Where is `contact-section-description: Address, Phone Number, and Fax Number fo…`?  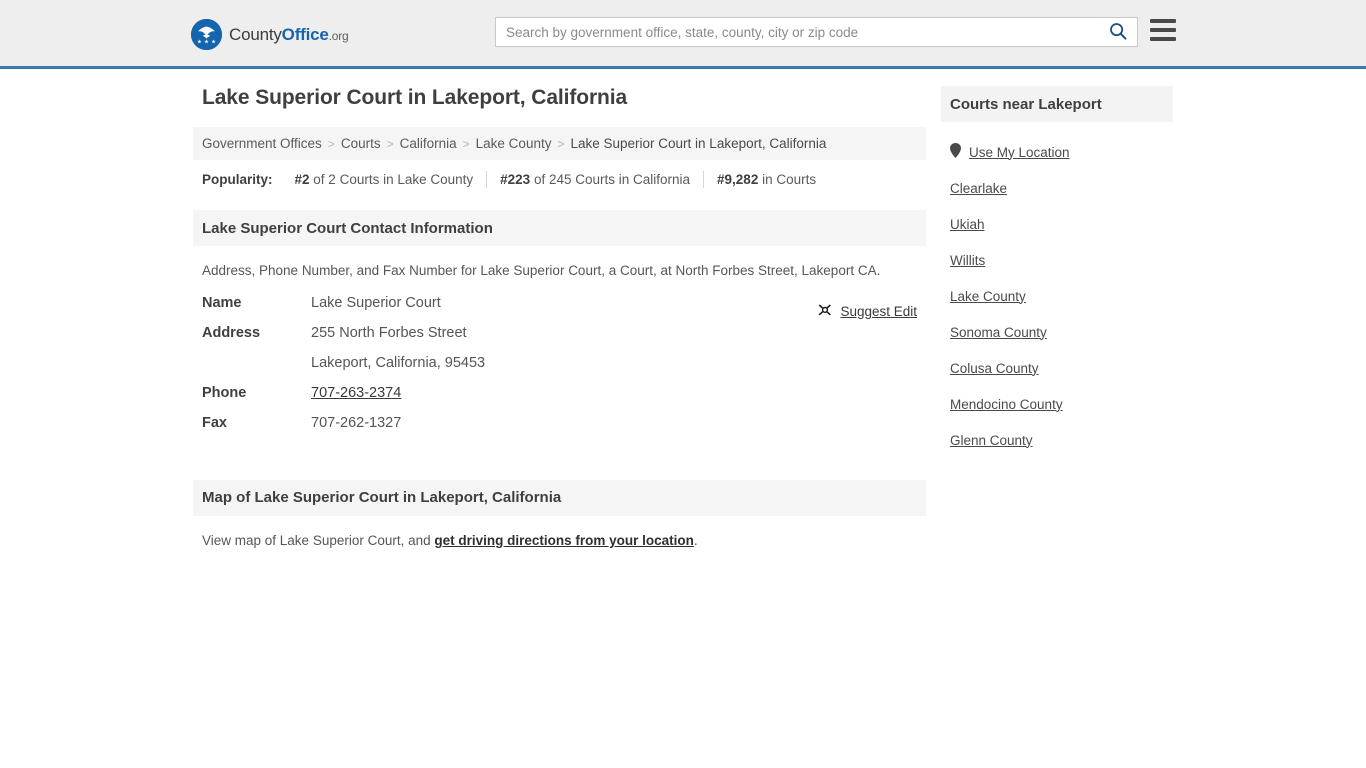
contact-section-description: Address, Phone Number, and Fax Number fo… is located at coordinates (541, 270).